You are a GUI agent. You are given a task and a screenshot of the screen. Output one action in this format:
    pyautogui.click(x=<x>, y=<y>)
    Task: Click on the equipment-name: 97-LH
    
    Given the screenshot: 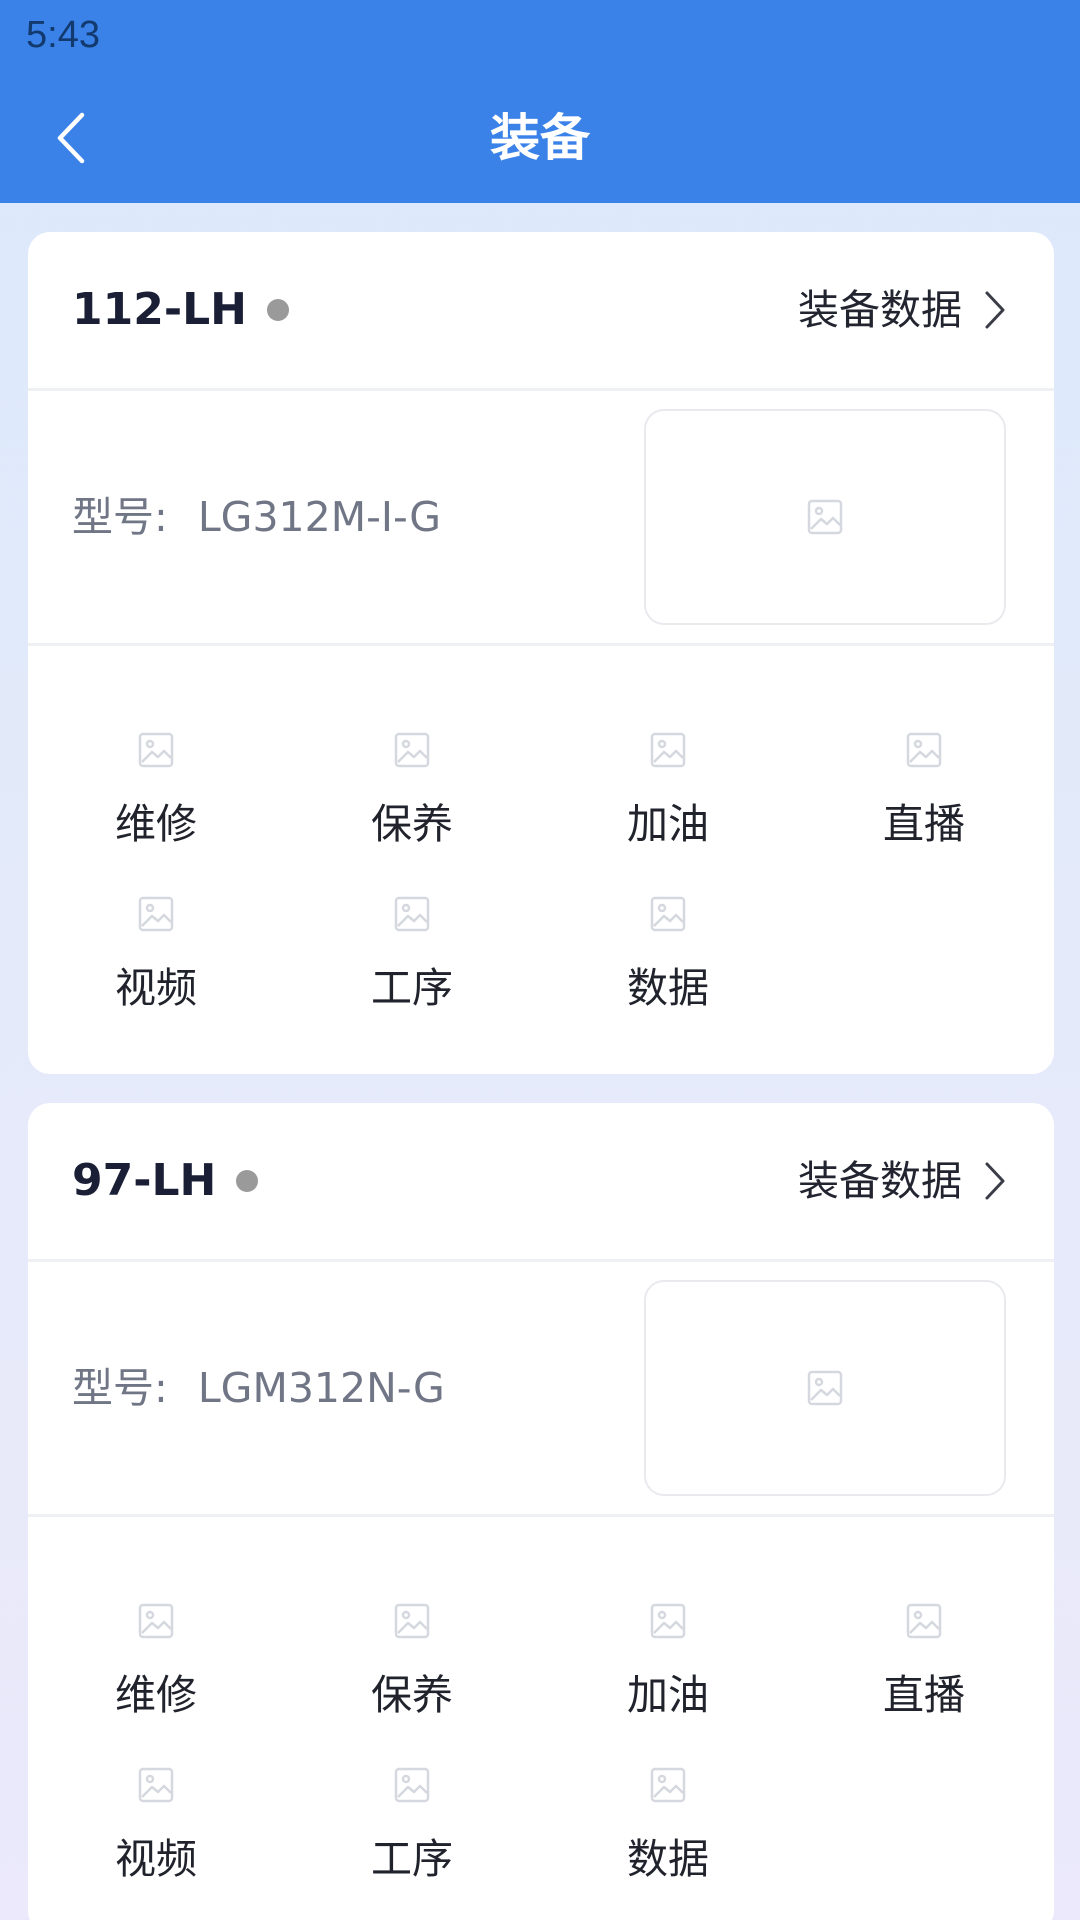 What is the action you would take?
    pyautogui.click(x=165, y=1181)
    